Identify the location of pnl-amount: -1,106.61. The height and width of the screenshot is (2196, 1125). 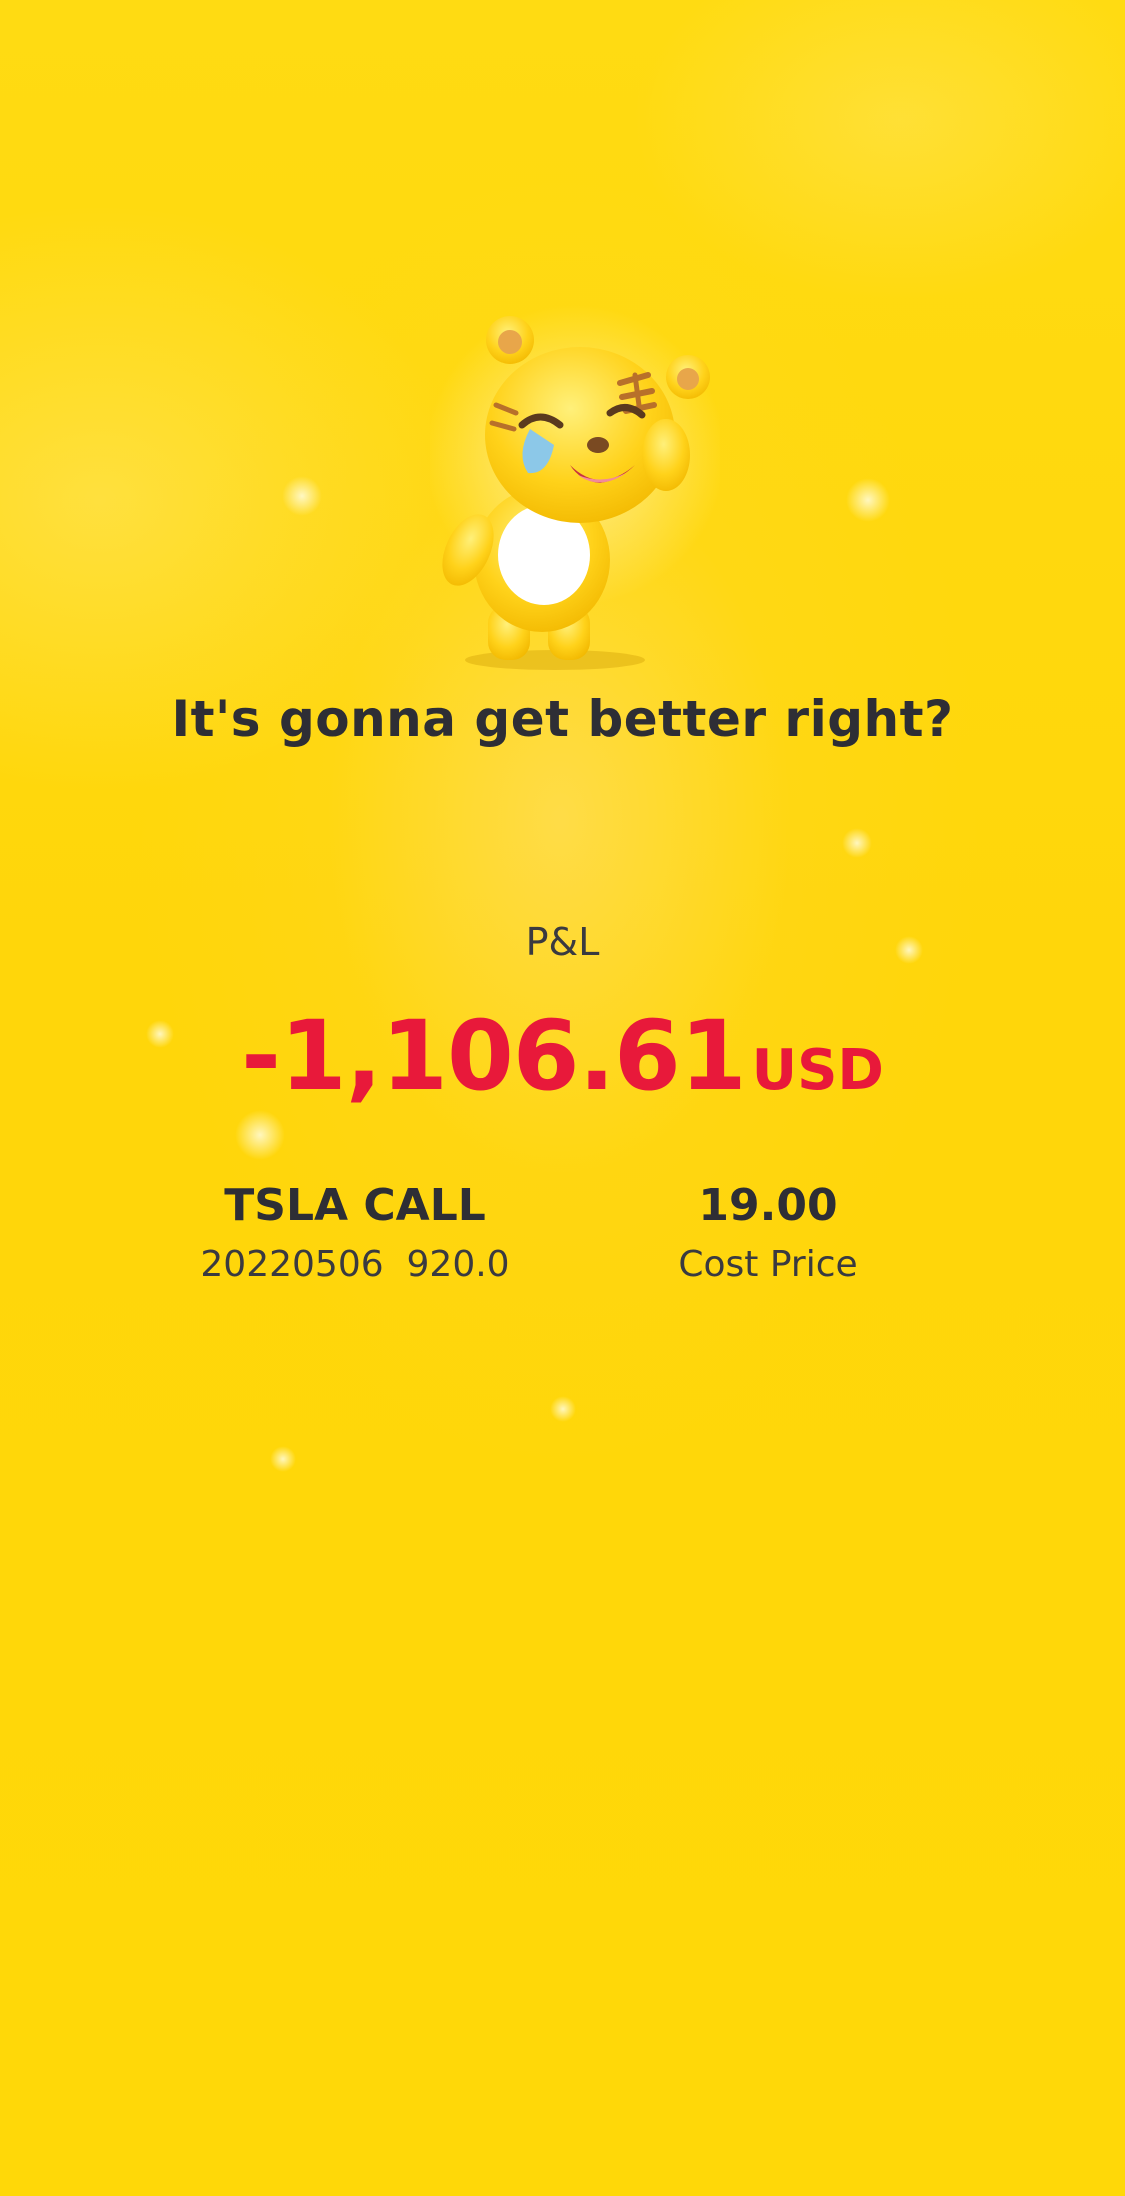
(494, 1056).